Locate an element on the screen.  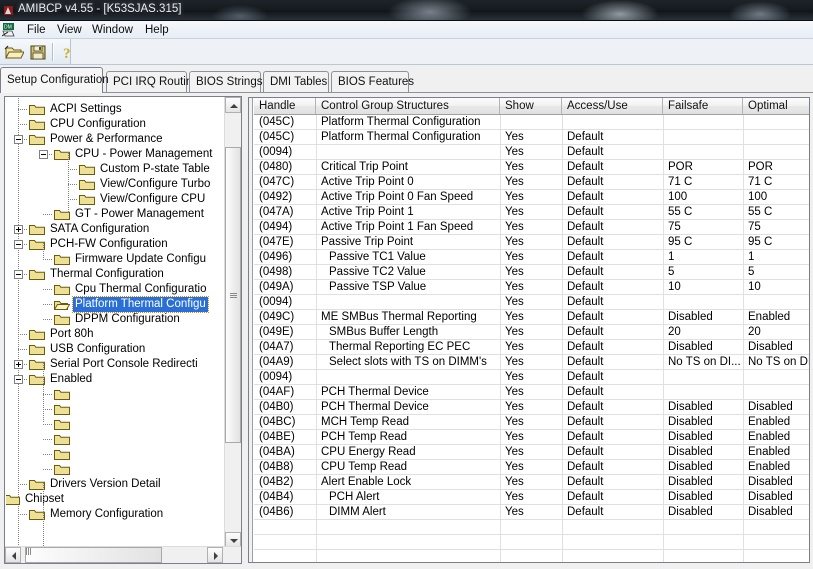
cell-optimal: 55 C is located at coordinates (776, 212).